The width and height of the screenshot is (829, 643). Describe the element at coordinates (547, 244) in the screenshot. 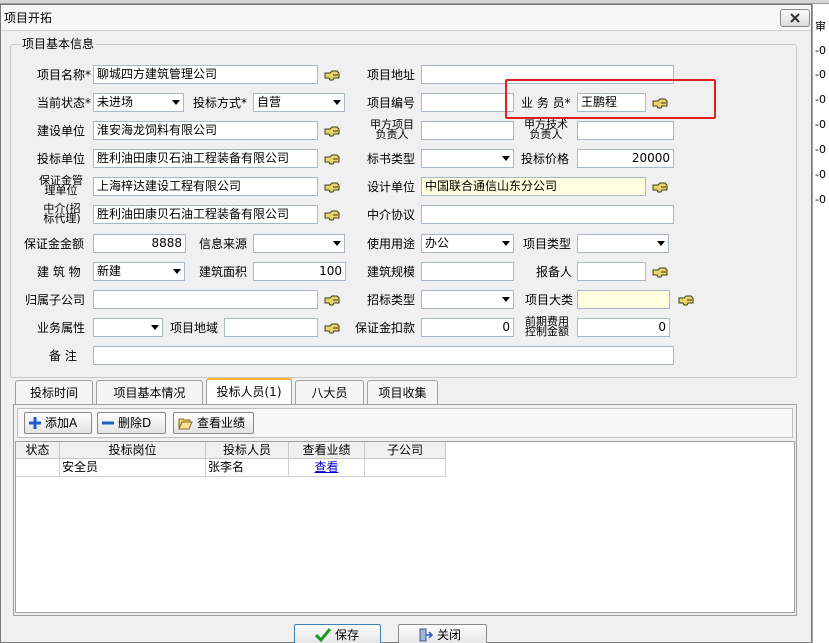

I see `label-project-type: 项目类型` at that location.